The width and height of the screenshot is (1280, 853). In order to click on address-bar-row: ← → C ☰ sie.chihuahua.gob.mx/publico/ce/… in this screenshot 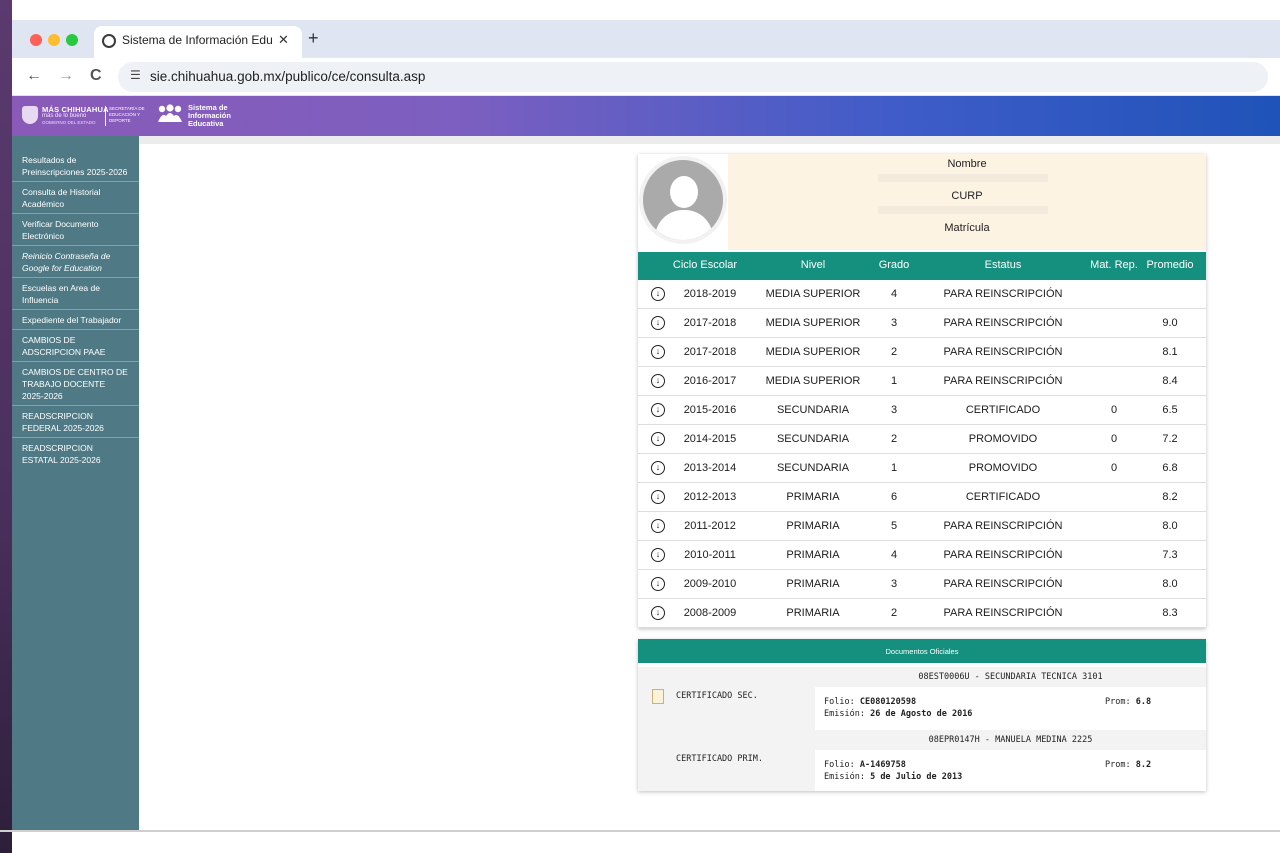, I will do `click(646, 77)`.